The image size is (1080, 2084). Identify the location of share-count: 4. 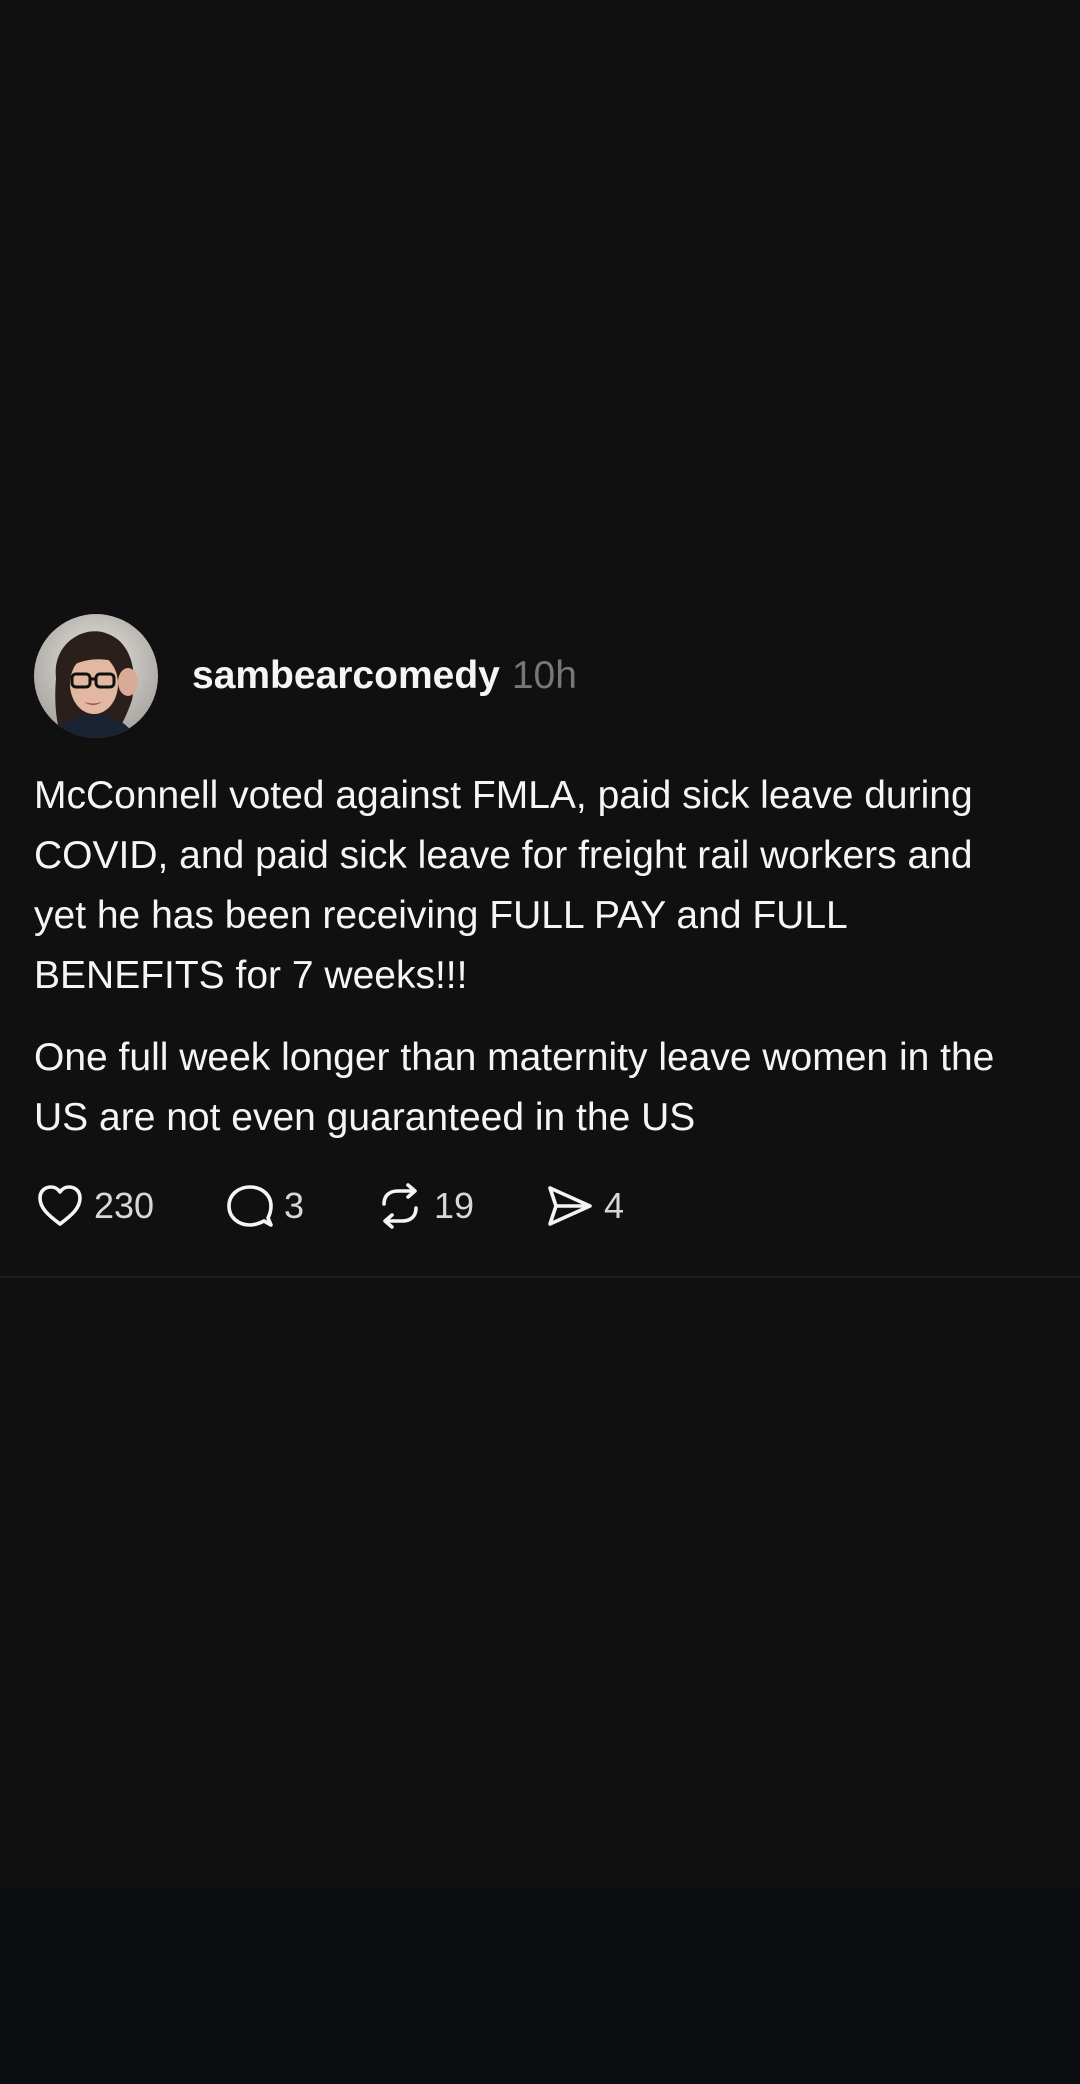
(614, 1205).